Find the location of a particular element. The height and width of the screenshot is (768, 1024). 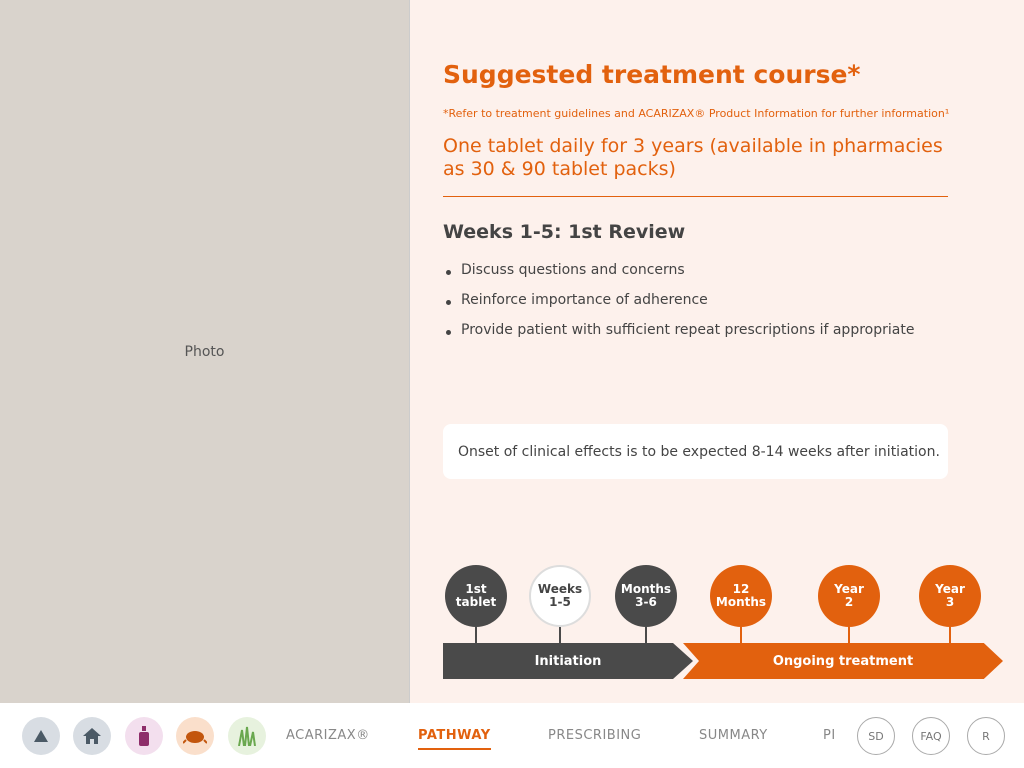

node-label: 12 Months is located at coordinates (741, 595).